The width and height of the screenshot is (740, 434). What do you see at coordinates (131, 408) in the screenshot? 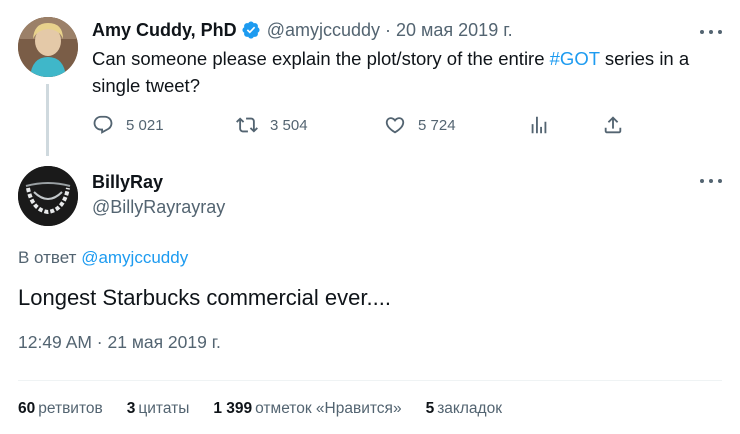
I see `stat-number: 3` at bounding box center [131, 408].